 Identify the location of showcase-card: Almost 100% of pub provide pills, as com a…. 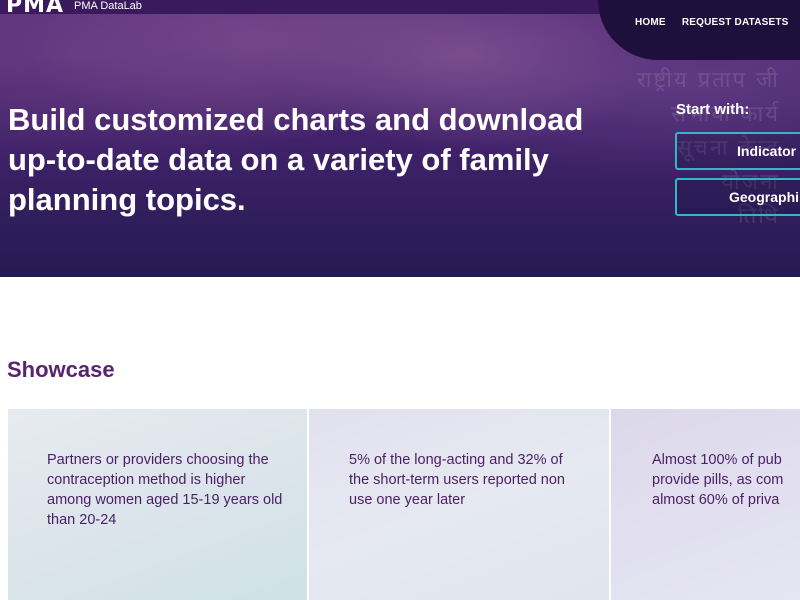
(705, 504).